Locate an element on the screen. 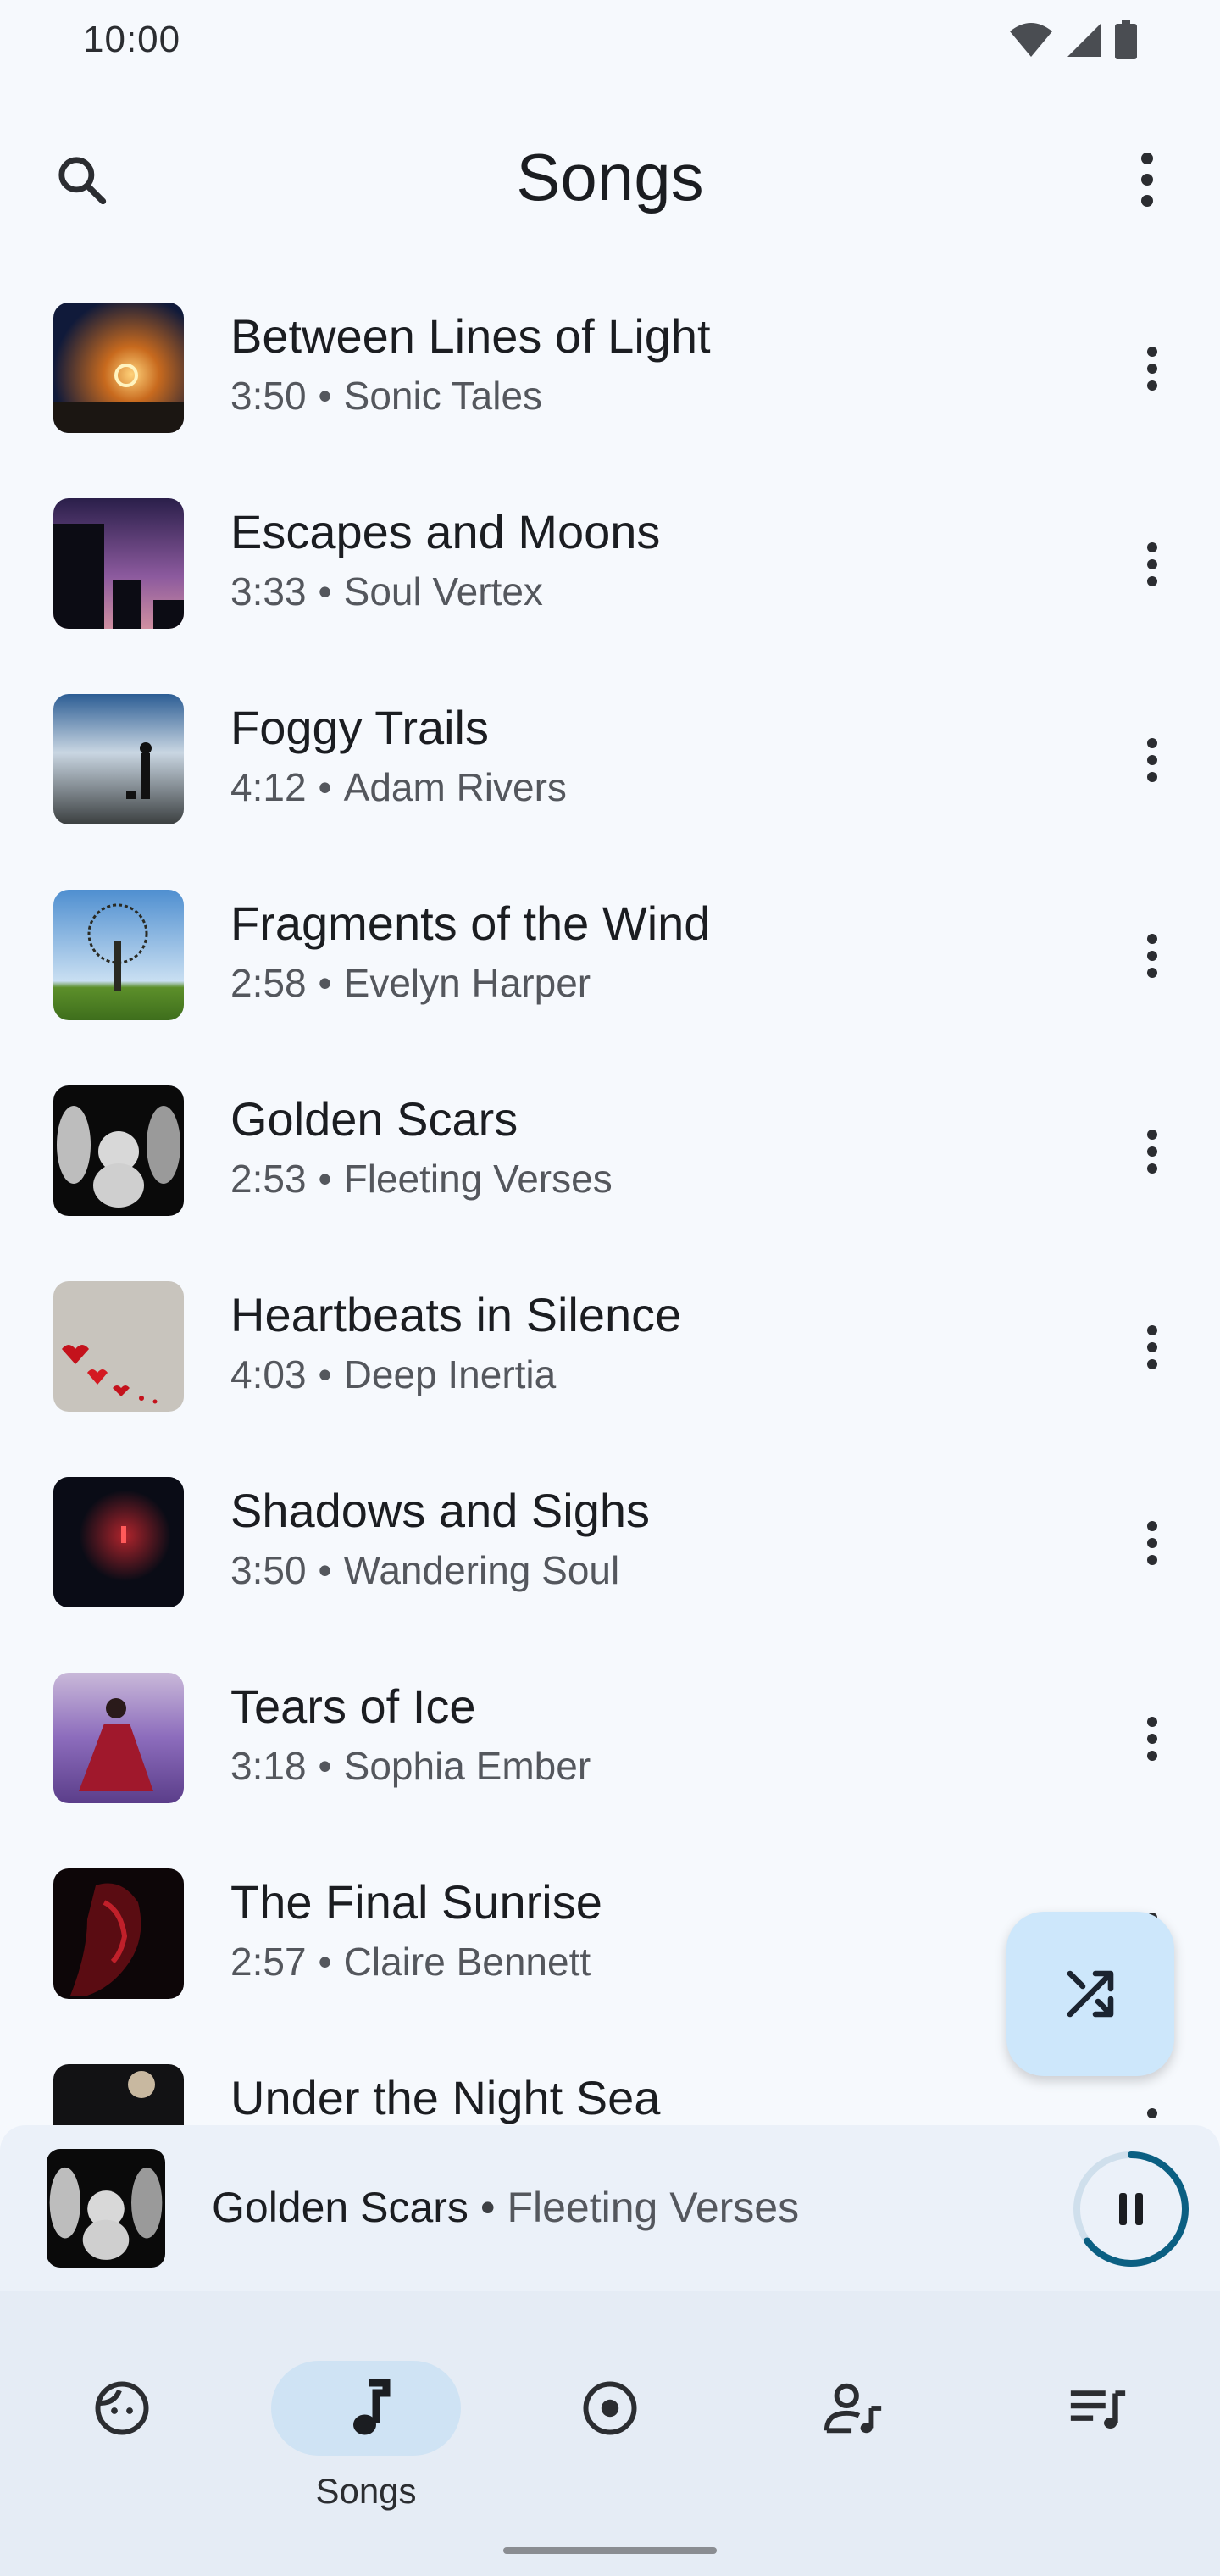 The image size is (1220, 2576). shuffle-icon is located at coordinates (1090, 1994).